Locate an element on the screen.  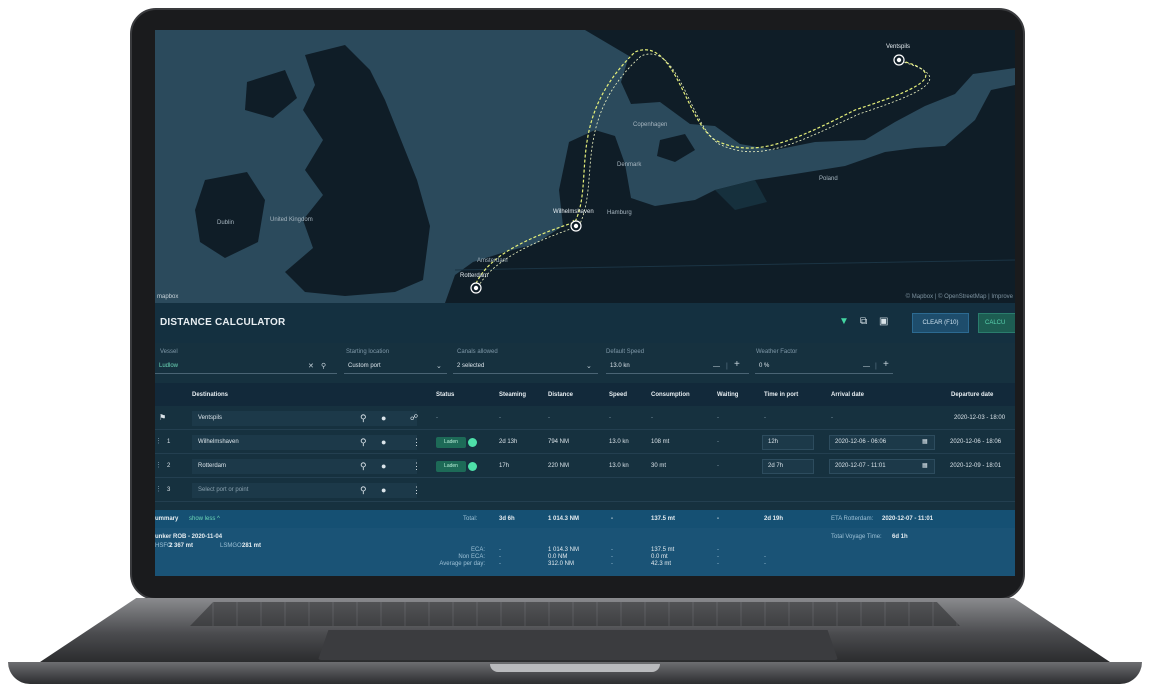
default-speed-value: 13.0 kn is located at coordinates (620, 366).